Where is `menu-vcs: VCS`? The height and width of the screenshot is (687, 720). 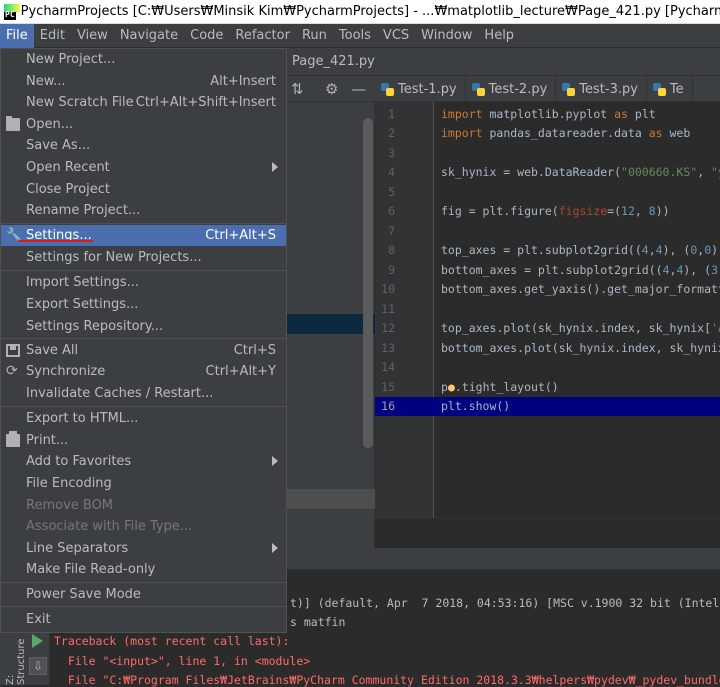 menu-vcs: VCS is located at coordinates (396, 36).